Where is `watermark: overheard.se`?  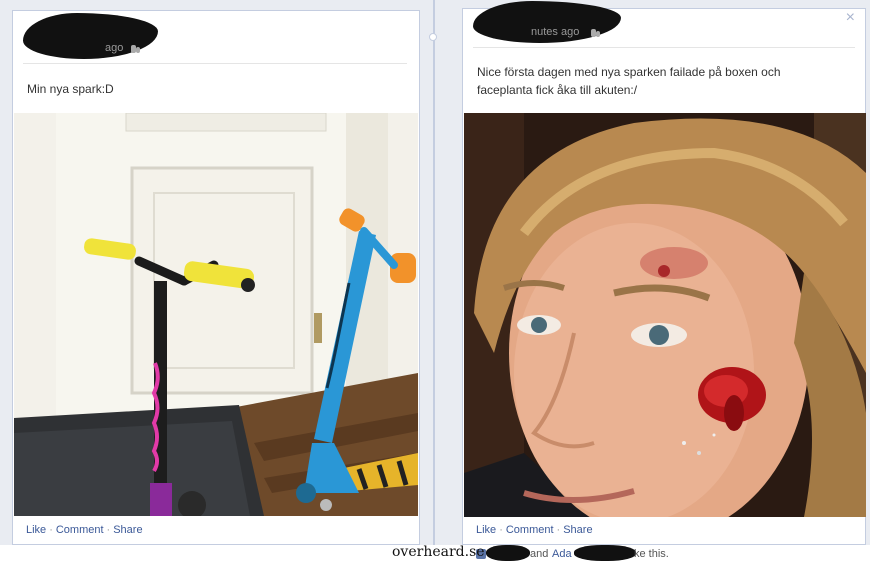 watermark: overheard.se is located at coordinates (438, 552).